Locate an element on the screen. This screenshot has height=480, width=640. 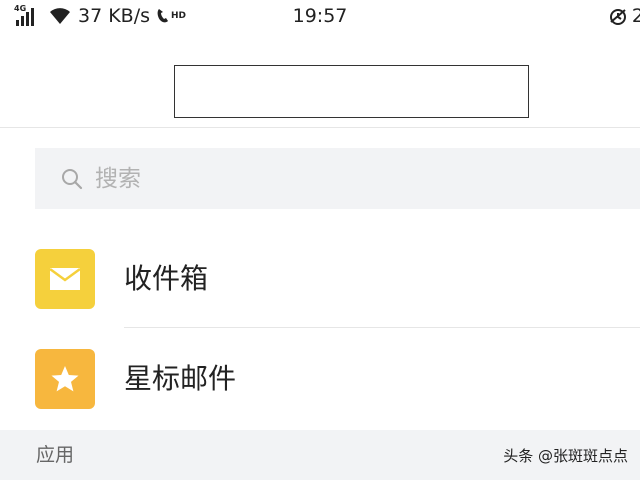
section-title: 应用 is located at coordinates (55, 455).